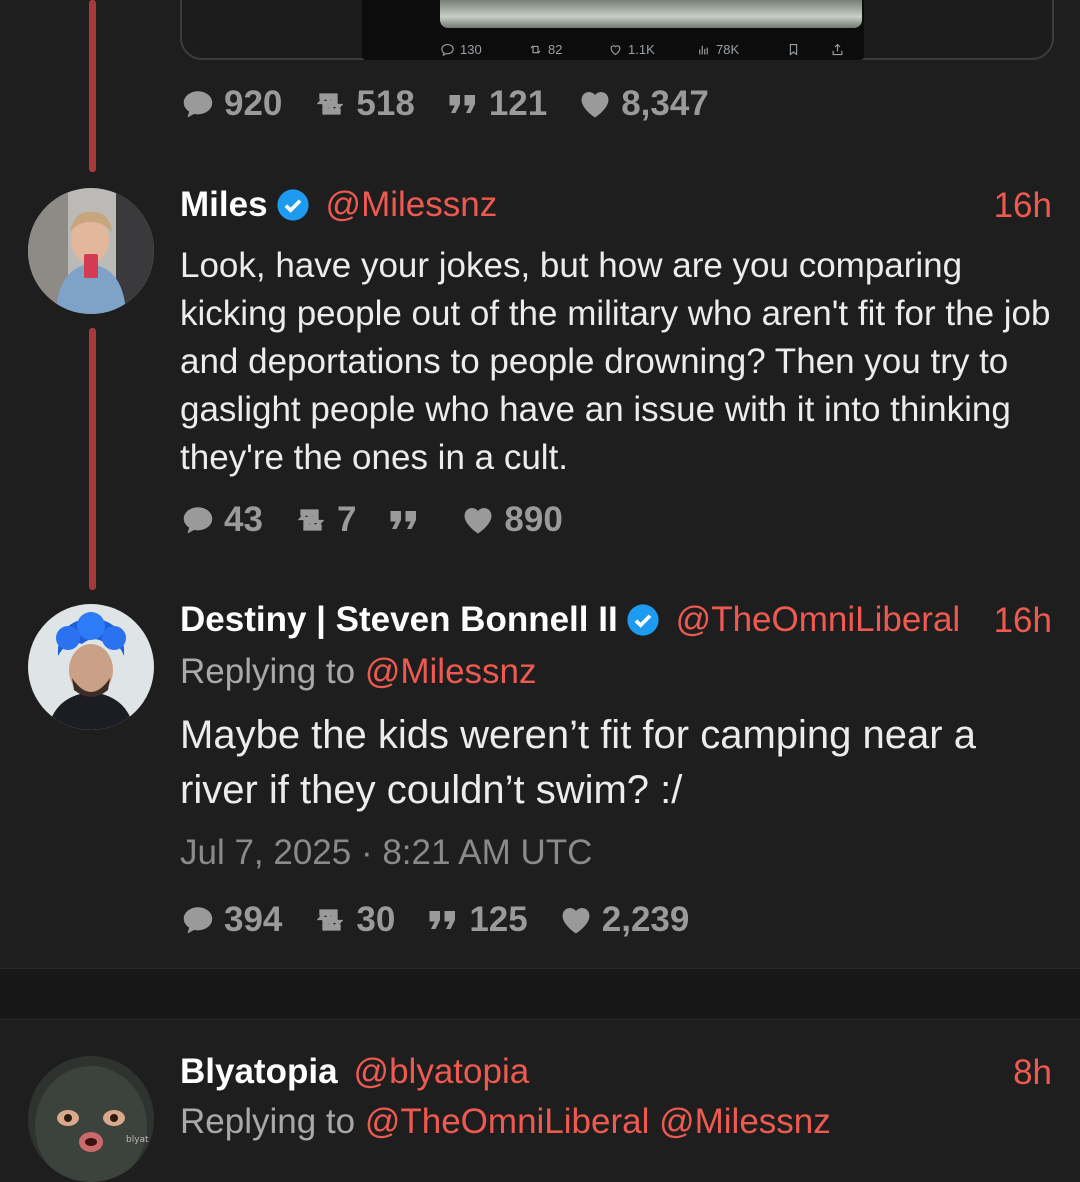 The height and width of the screenshot is (1182, 1080). What do you see at coordinates (358, 671) in the screenshot?
I see `replying-to: Replying to @Milessnz` at bounding box center [358, 671].